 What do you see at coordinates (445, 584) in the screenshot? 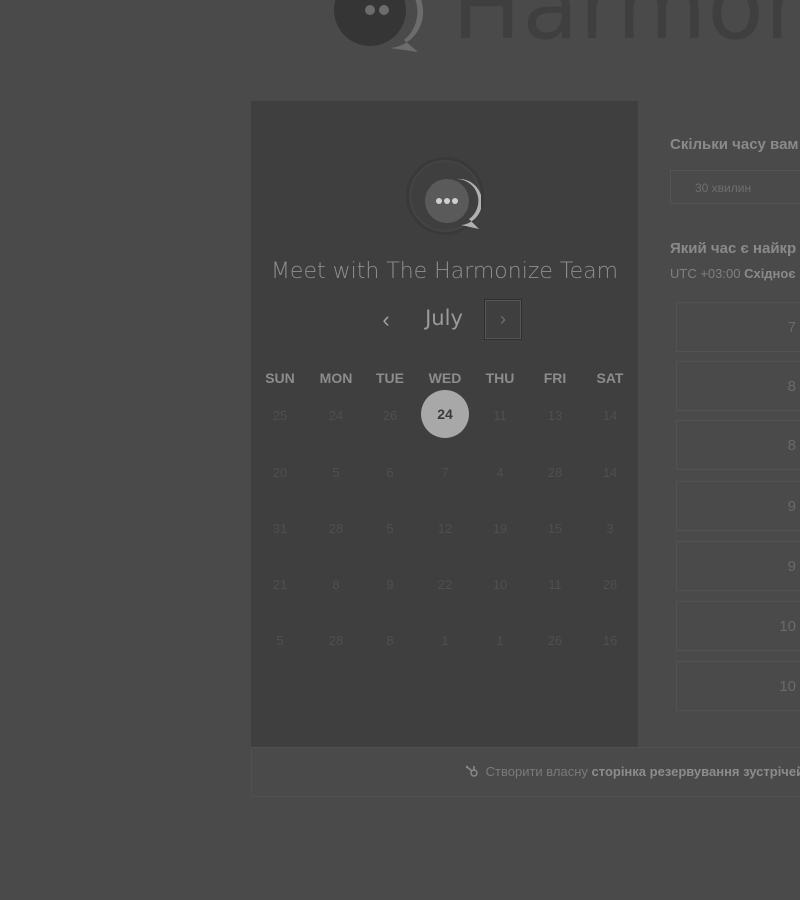
I see `calendar-day: 22` at bounding box center [445, 584].